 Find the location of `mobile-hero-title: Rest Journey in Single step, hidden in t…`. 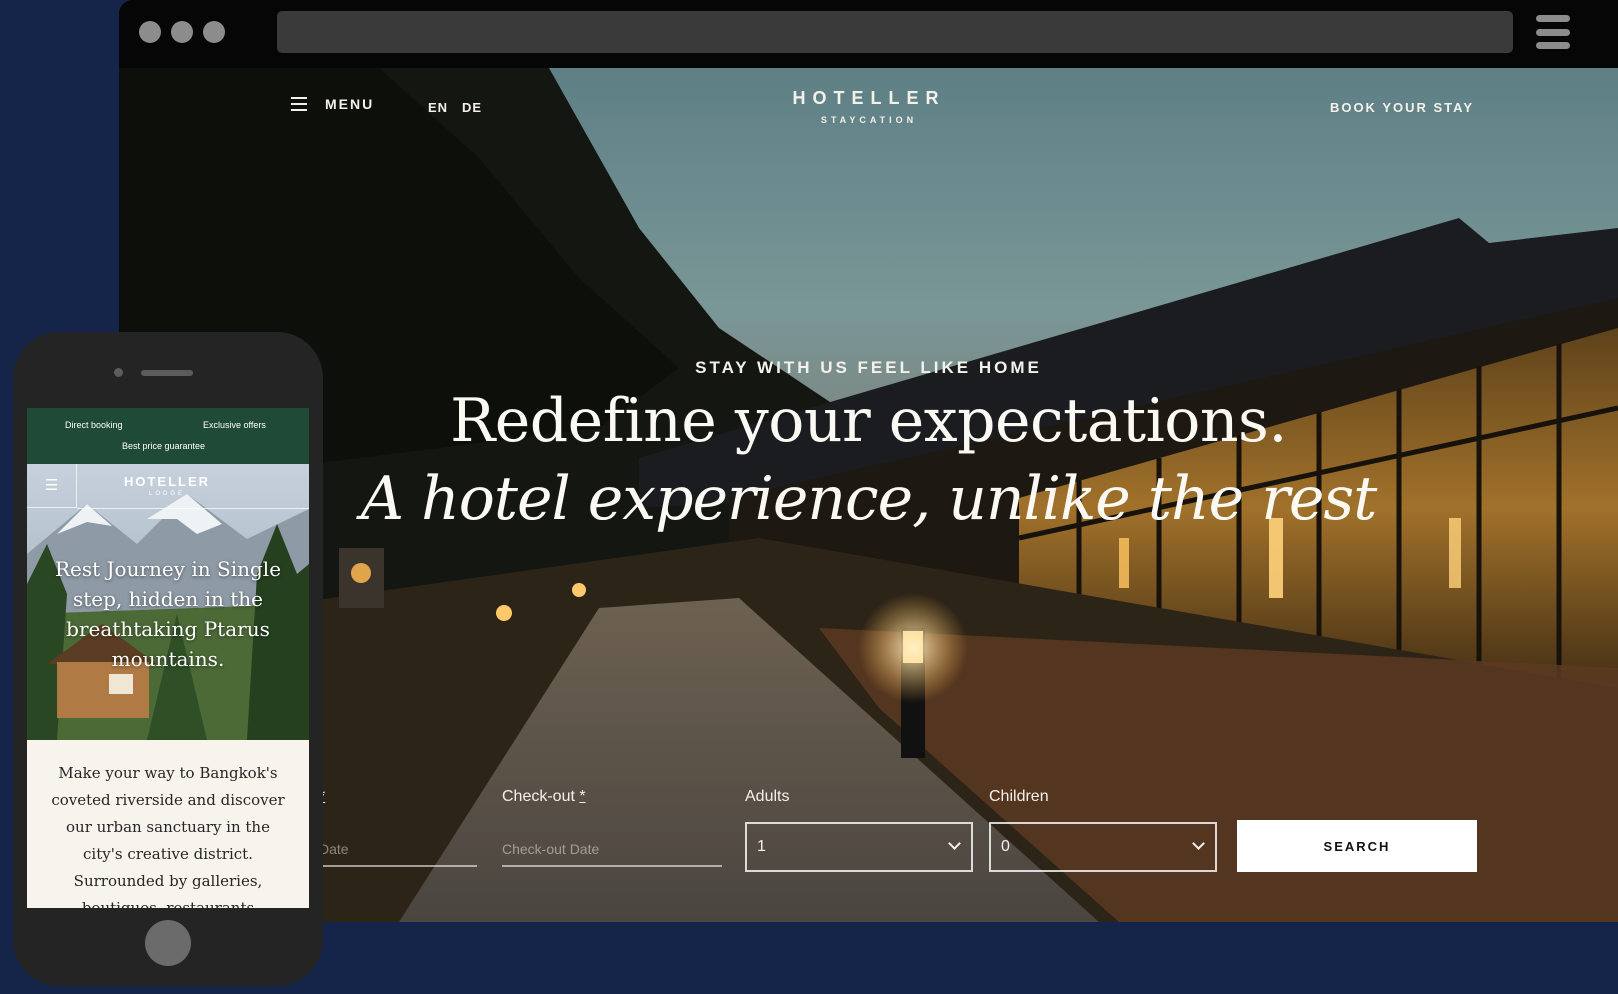

mobile-hero-title: Rest Journey in Single step, hidden in t… is located at coordinates (168, 614).